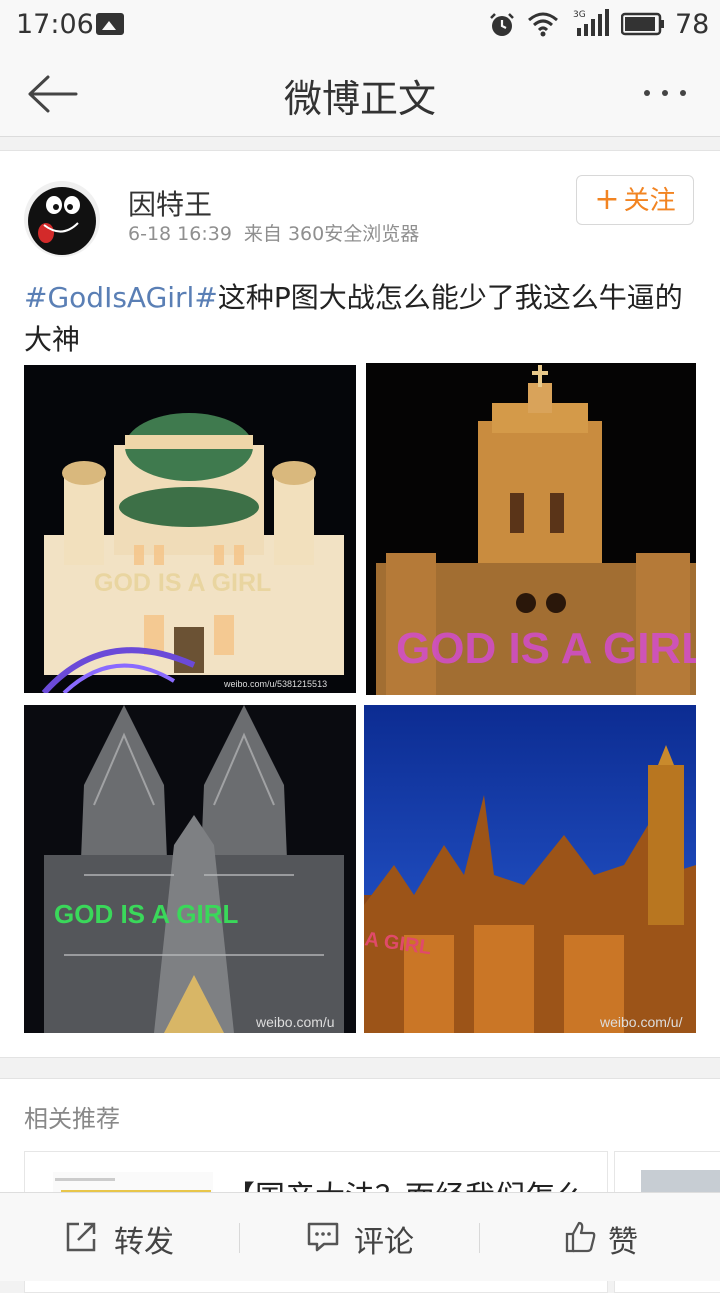  Describe the element at coordinates (543, 24) in the screenshot. I see `wifi-icon` at that location.